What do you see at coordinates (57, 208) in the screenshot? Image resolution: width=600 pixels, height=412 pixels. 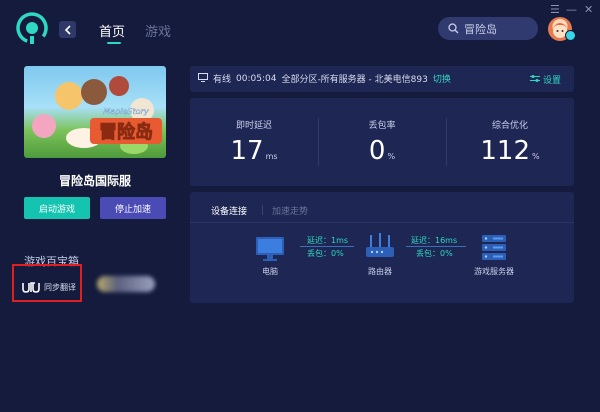 I see `start-game-button: 启动游戏` at bounding box center [57, 208].